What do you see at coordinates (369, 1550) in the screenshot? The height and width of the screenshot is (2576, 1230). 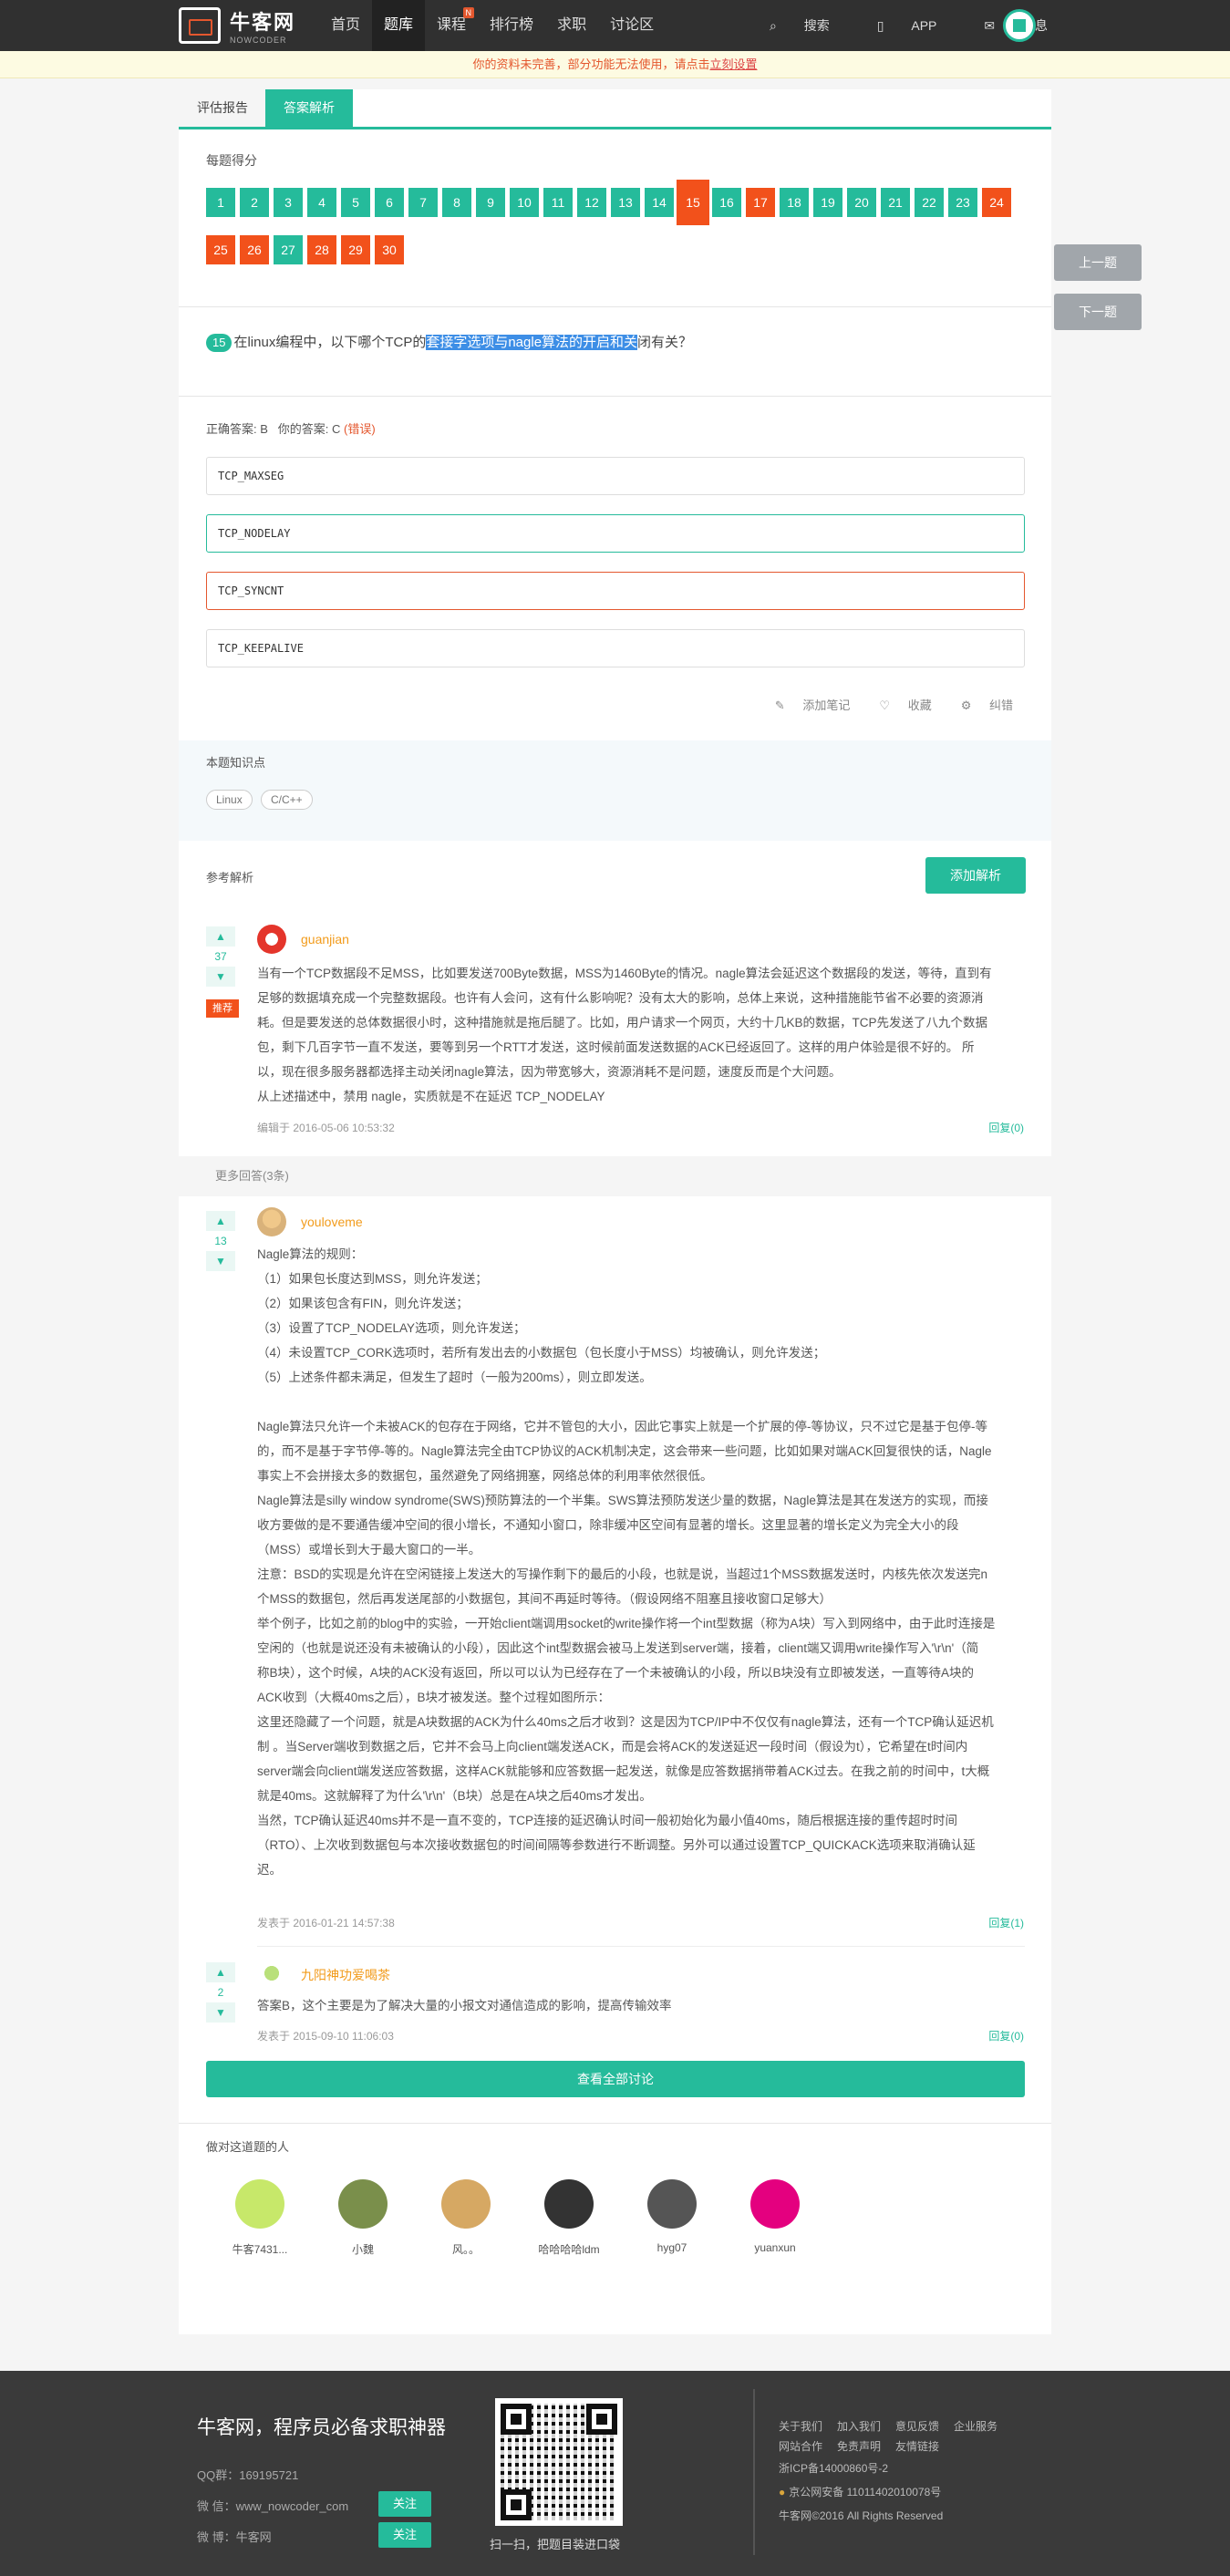 I see `answer-line: （MSS）或增长到大于最大窗口的一半。` at bounding box center [369, 1550].